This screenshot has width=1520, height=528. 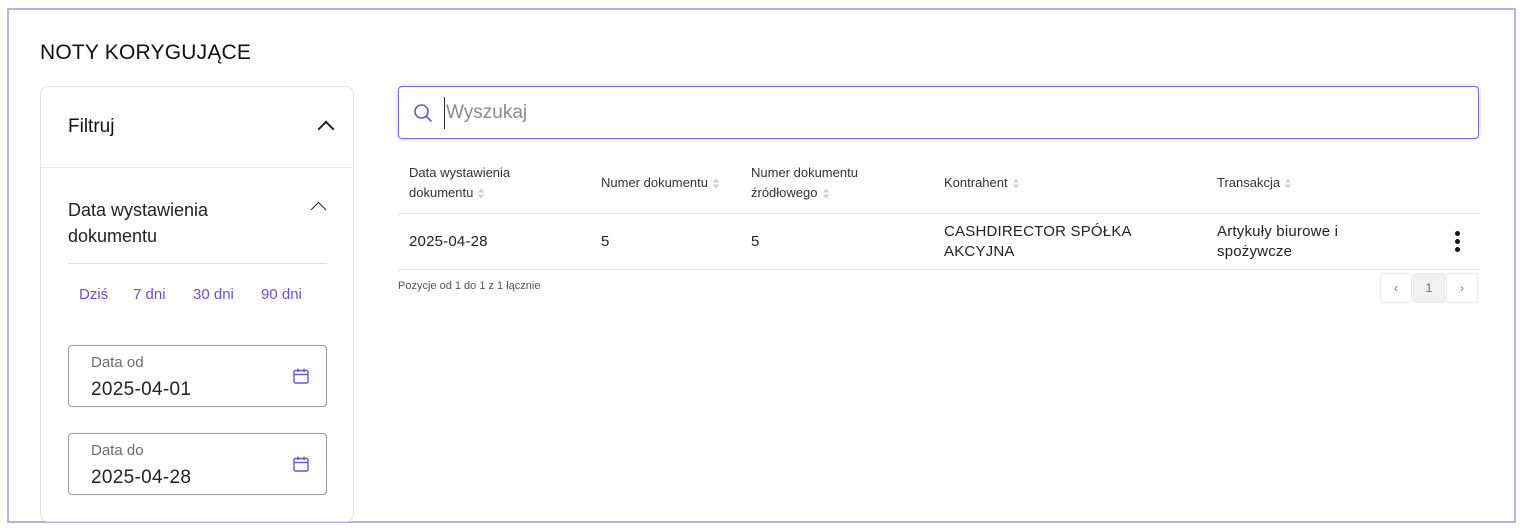 I want to click on column-header-label: Kontrahent, so click(x=976, y=182).